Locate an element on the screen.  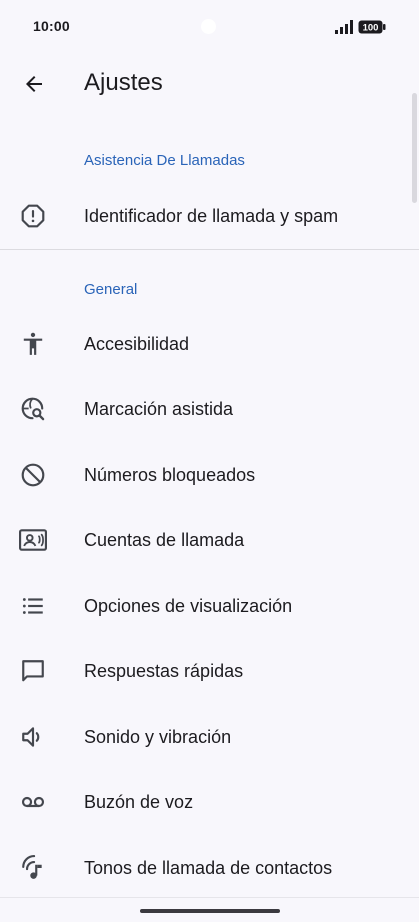
settings-item-quick-responses: Respuestas rápidas is located at coordinates (205, 671).